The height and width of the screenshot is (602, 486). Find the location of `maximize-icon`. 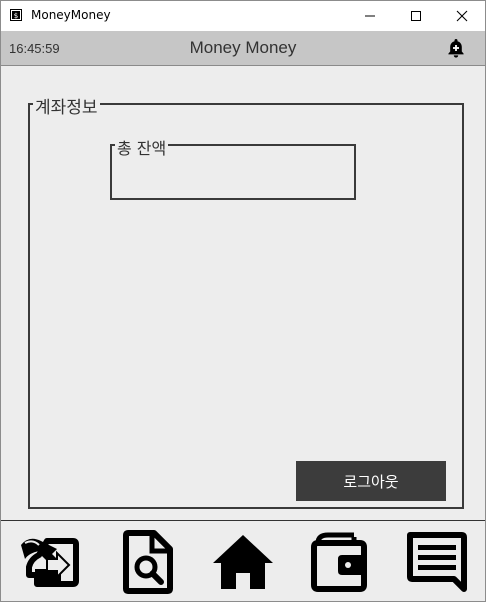

maximize-icon is located at coordinates (416, 16).